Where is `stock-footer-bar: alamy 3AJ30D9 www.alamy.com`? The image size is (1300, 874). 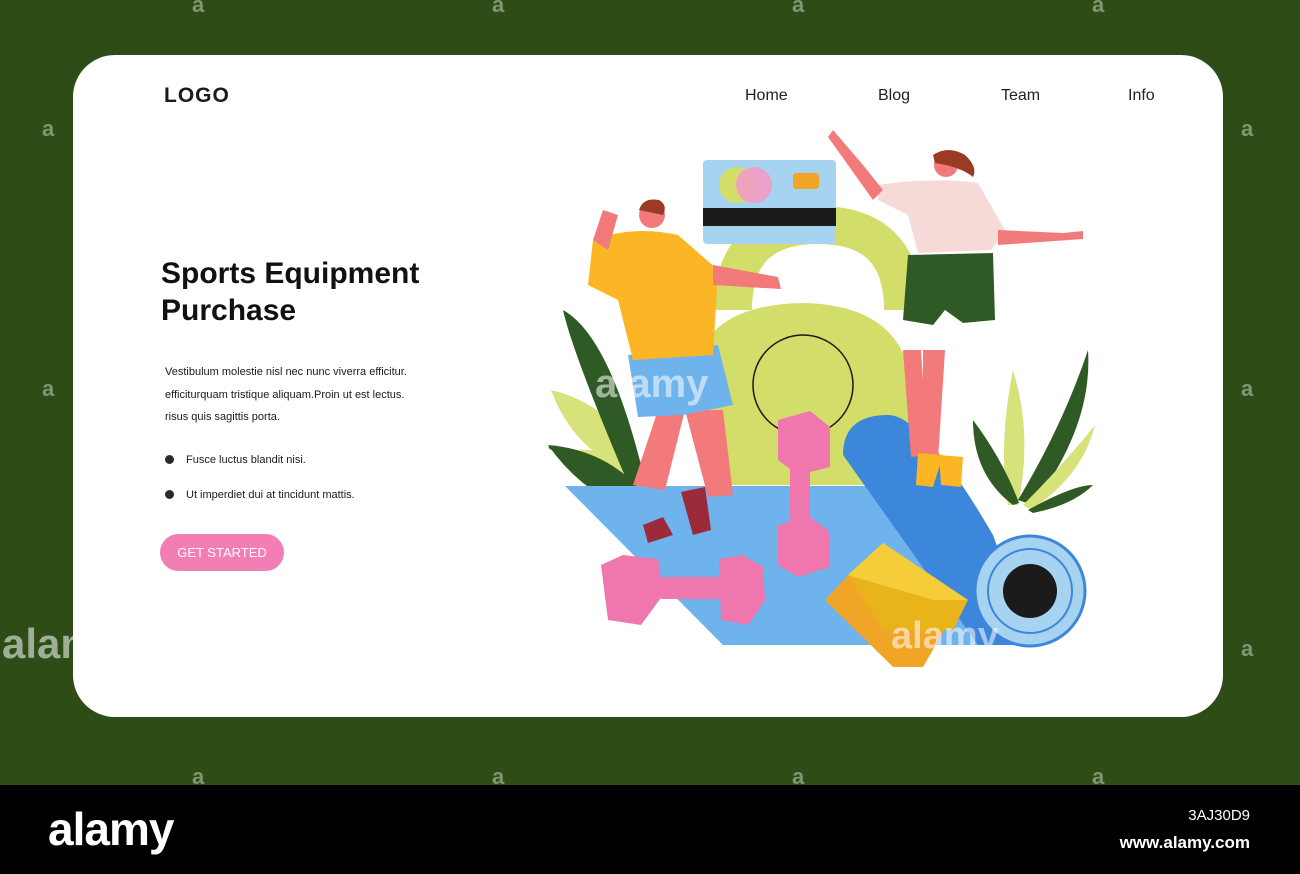 stock-footer-bar: alamy 3AJ30D9 www.alamy.com is located at coordinates (650, 829).